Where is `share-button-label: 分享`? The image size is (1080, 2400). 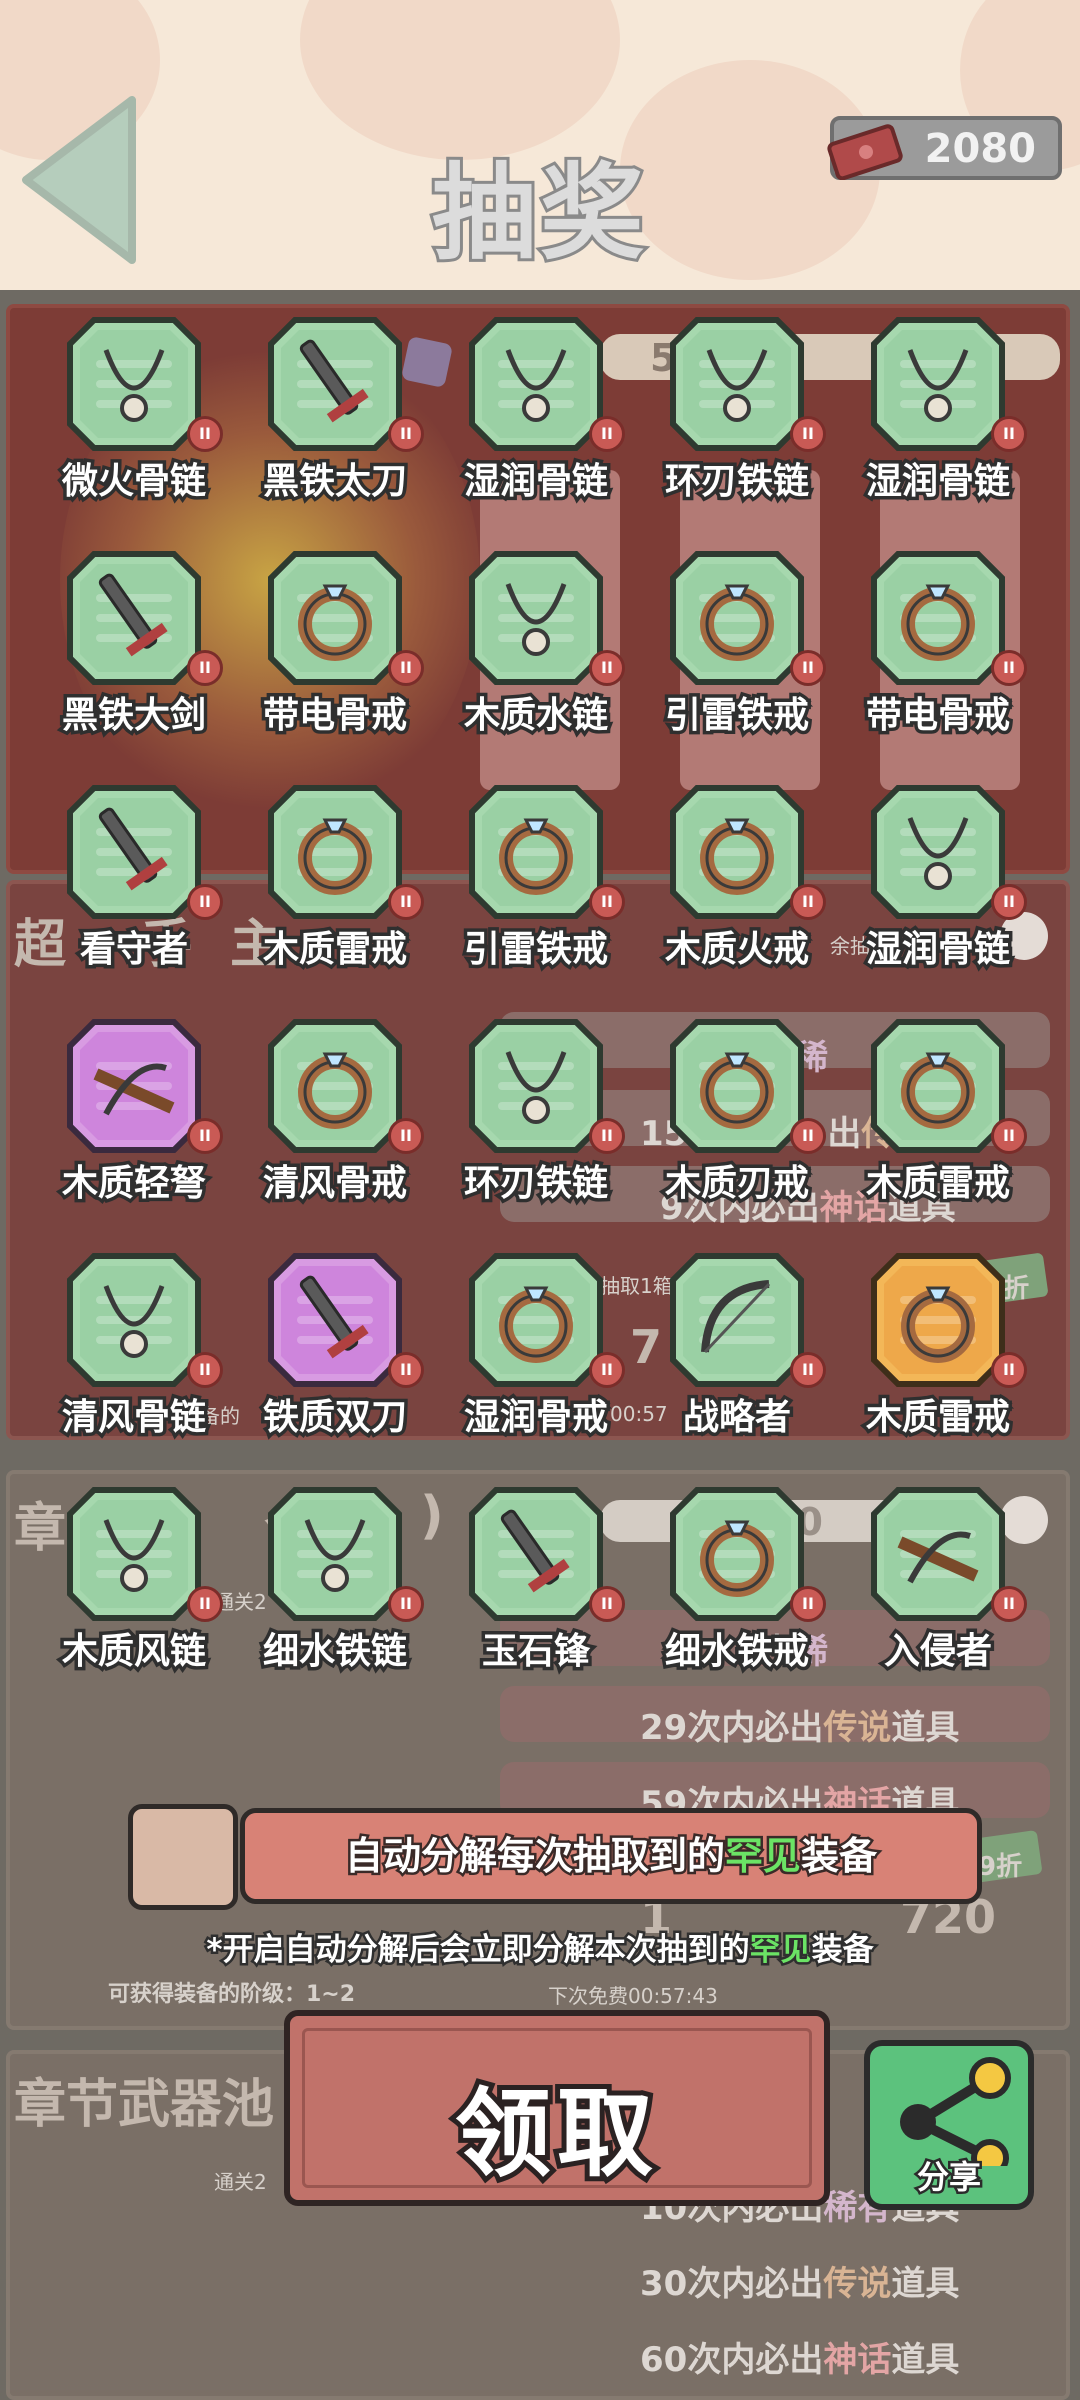 share-button-label: 分享 is located at coordinates (948, 2177).